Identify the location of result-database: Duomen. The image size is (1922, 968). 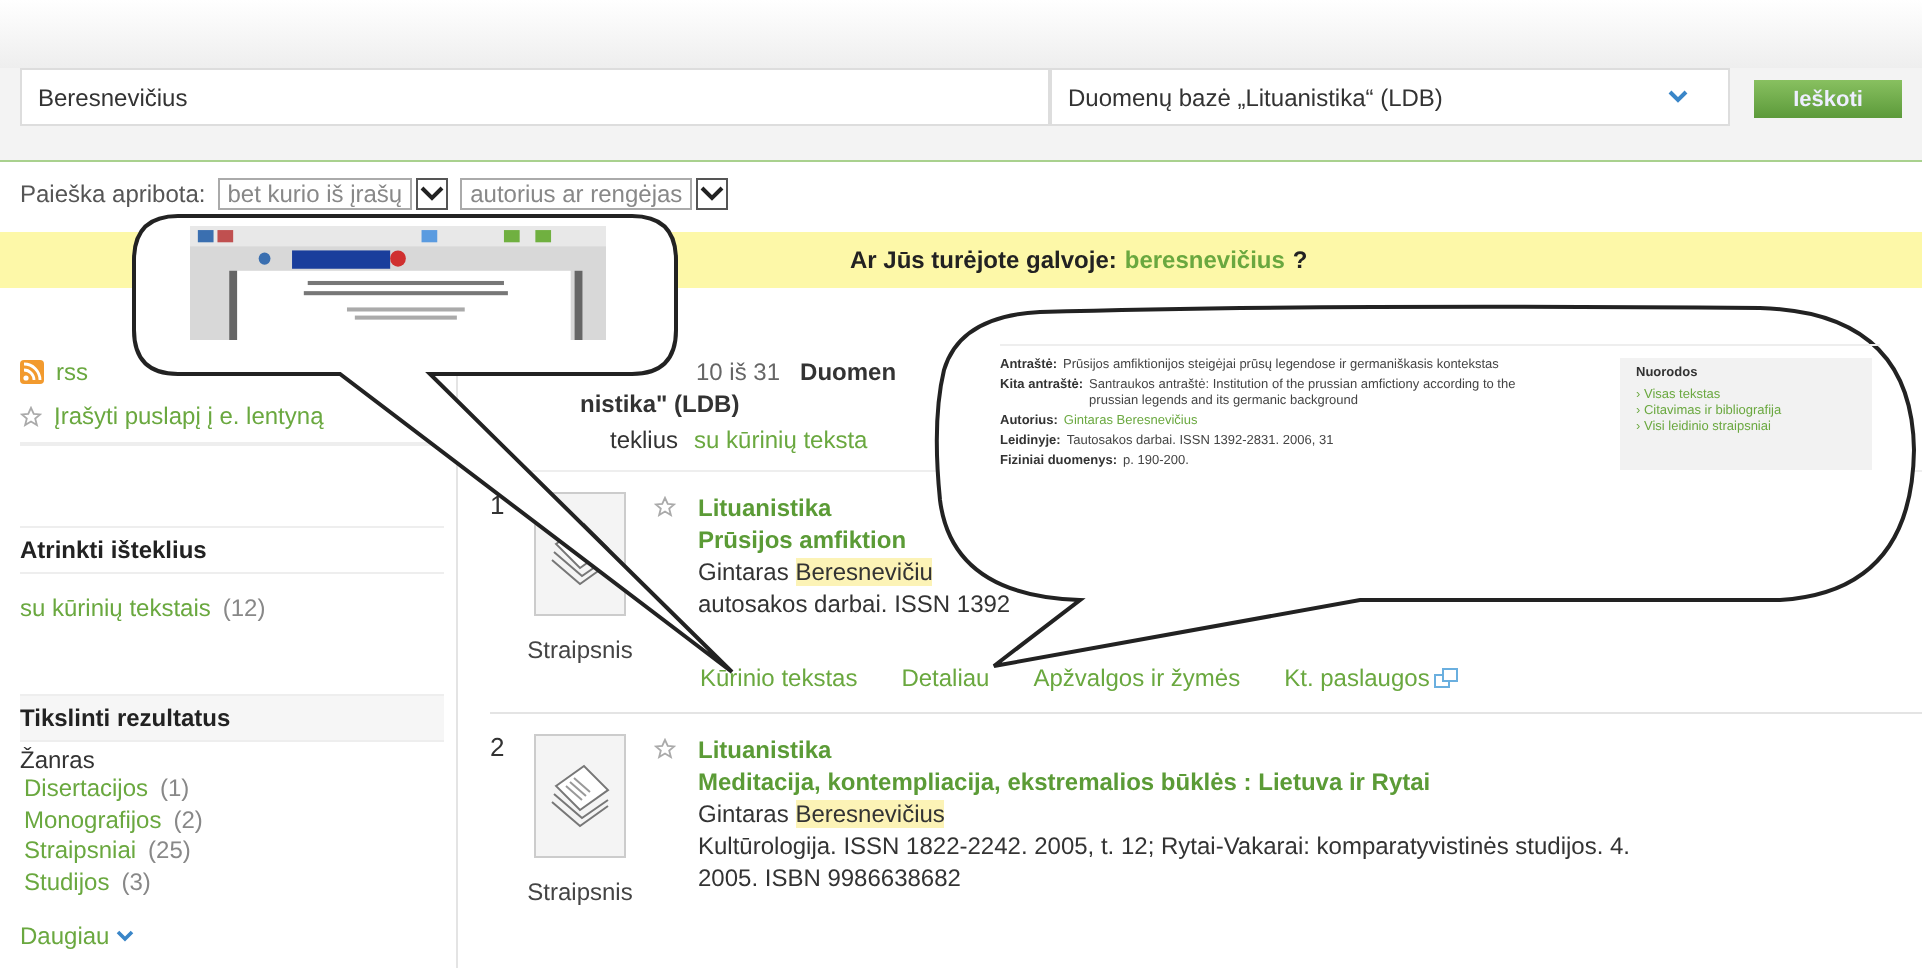
(848, 374).